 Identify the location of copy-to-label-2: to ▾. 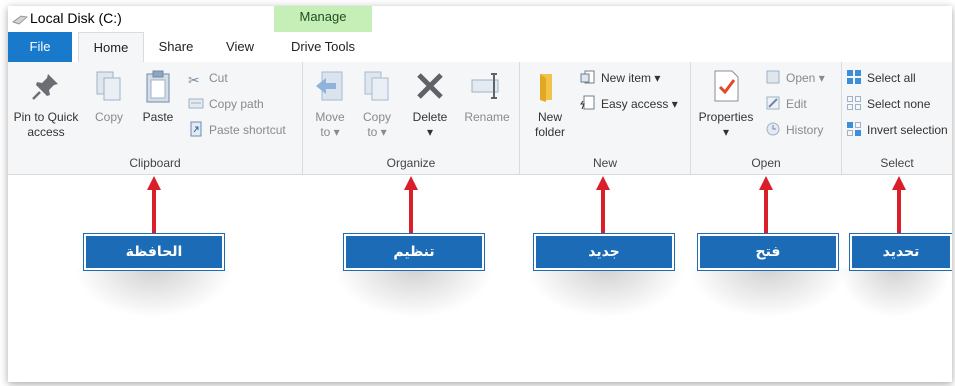
(377, 132).